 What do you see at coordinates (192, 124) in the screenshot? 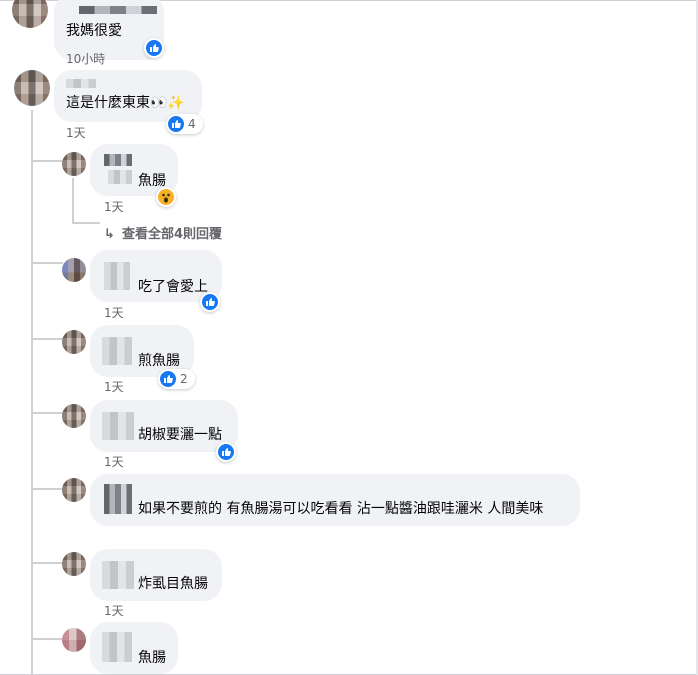
I see `reaction-count: 4` at bounding box center [192, 124].